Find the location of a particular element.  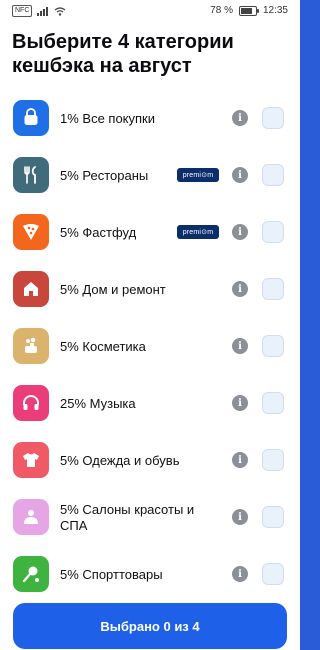

pizza-icon is located at coordinates (31, 232).